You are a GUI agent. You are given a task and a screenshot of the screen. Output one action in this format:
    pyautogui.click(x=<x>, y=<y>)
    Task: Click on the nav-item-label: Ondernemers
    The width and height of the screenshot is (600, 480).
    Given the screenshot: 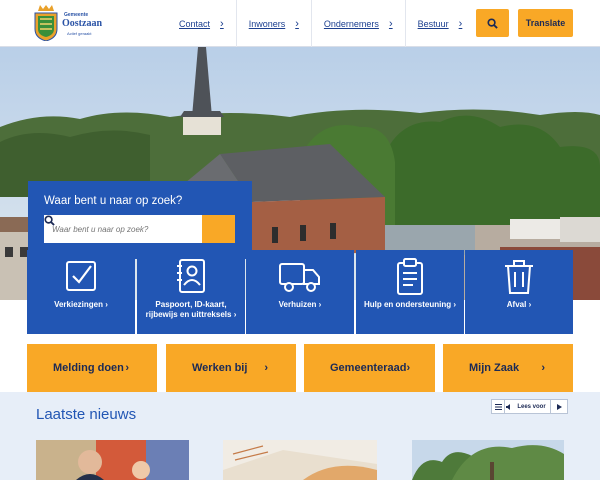 What is the action you would take?
    pyautogui.click(x=351, y=23)
    